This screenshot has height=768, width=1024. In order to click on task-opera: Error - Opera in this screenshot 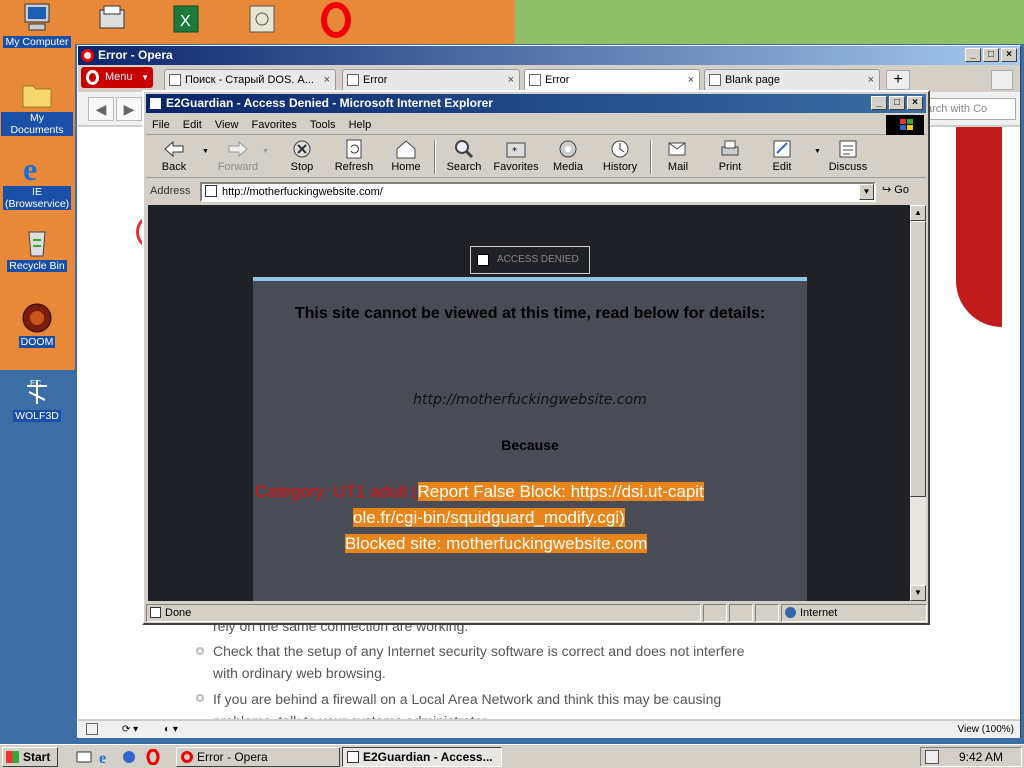, I will do `click(258, 757)`.